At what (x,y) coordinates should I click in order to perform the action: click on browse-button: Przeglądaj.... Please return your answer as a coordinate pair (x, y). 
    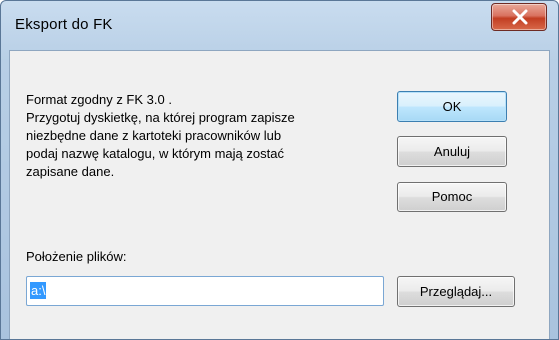
    Looking at the image, I should click on (456, 291).